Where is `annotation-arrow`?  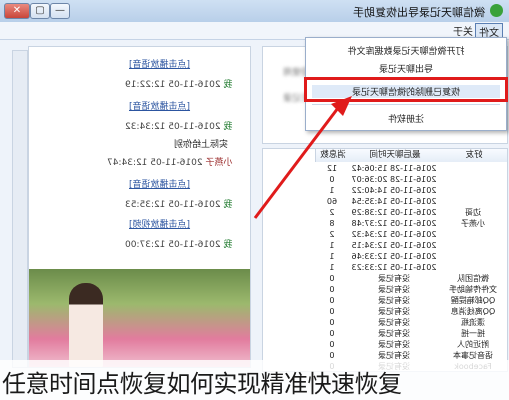 annotation-arrow is located at coordinates (302, 157).